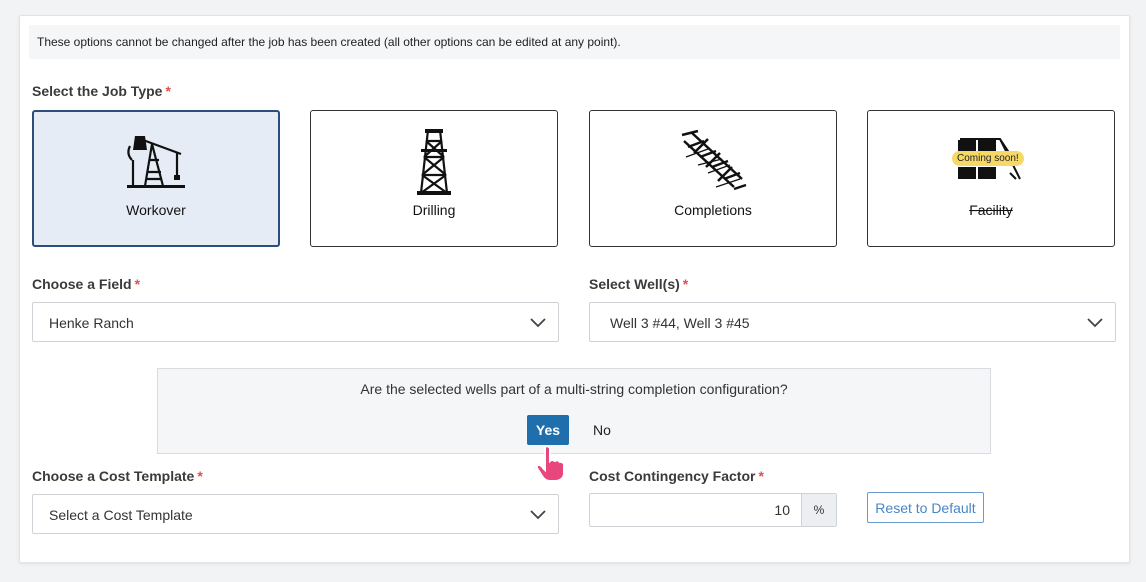  I want to click on completions-icon, so click(714, 160).